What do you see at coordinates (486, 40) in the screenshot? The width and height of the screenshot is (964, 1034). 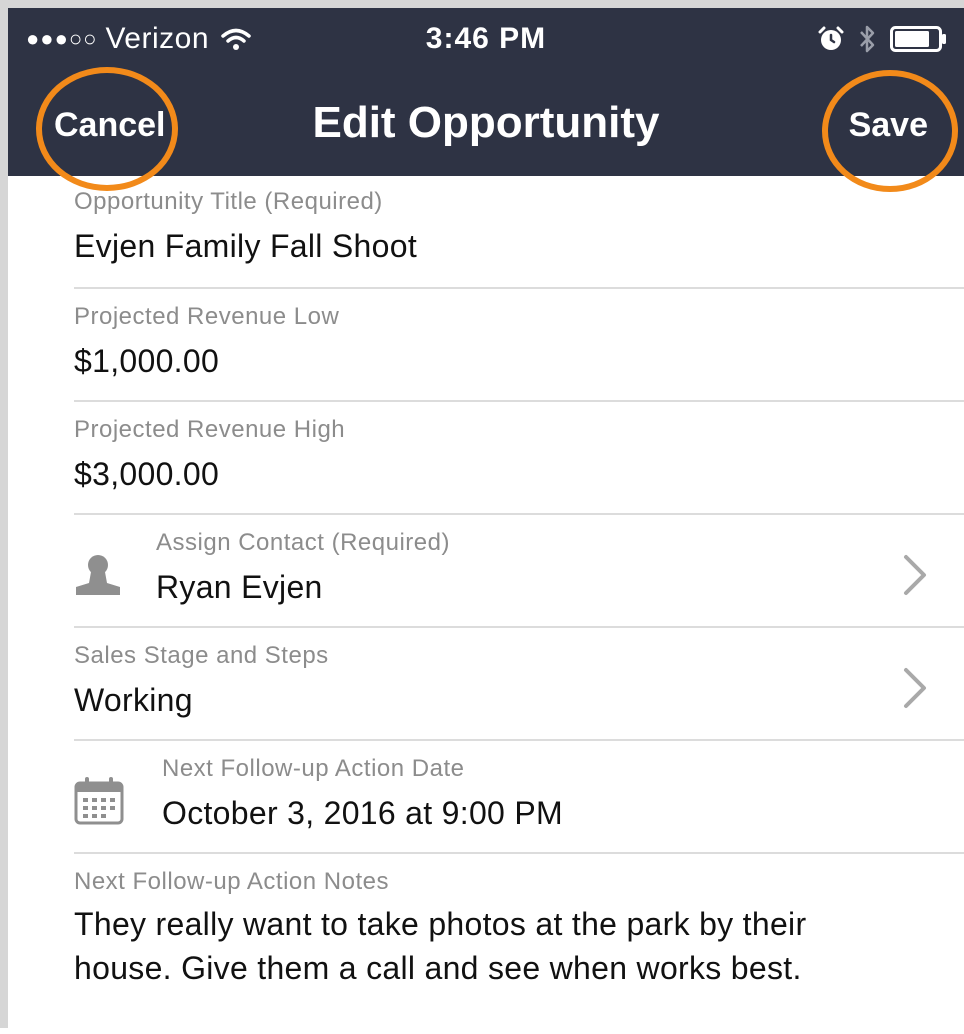 I see `status-bar: ●●●○○ Verizon 3:46 PM` at bounding box center [486, 40].